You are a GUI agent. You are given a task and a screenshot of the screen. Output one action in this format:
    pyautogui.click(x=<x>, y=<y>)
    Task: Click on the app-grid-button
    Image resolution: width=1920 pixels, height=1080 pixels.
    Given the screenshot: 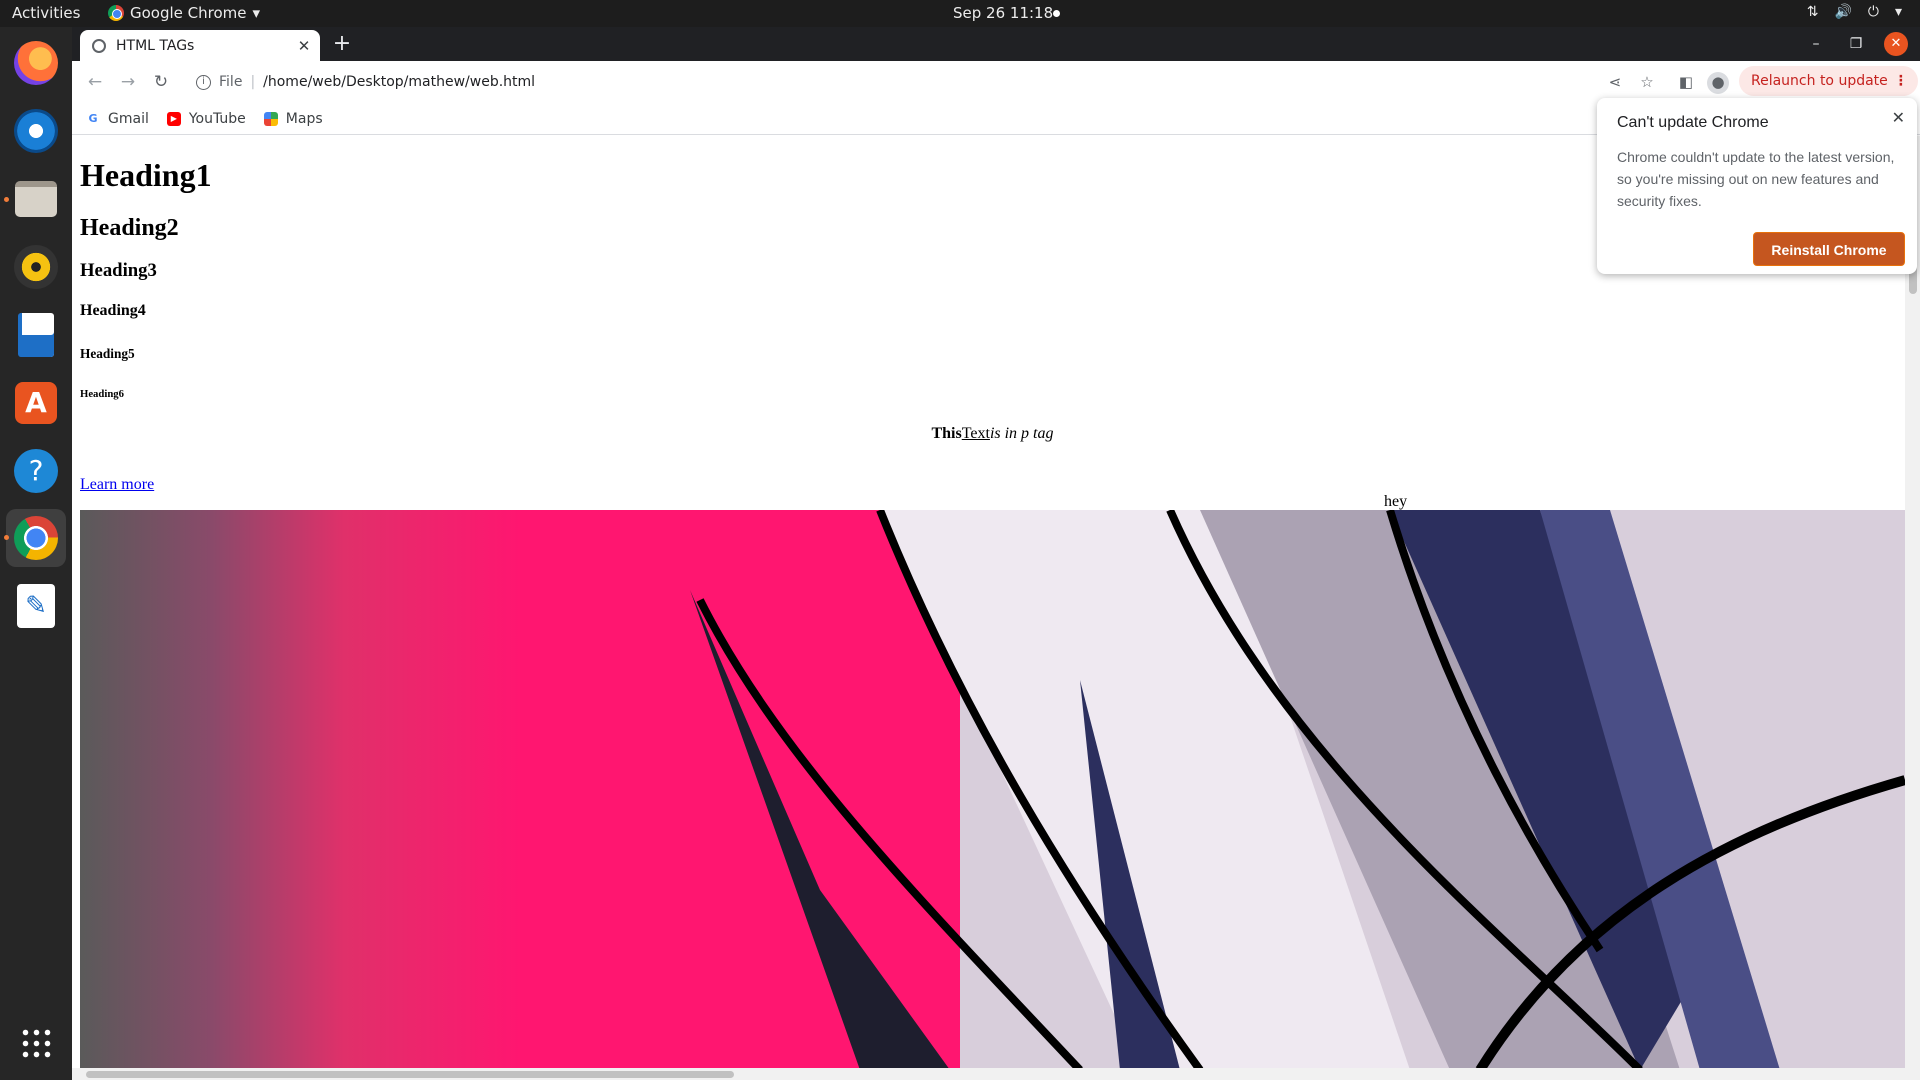 What is the action you would take?
    pyautogui.click(x=36, y=1043)
    